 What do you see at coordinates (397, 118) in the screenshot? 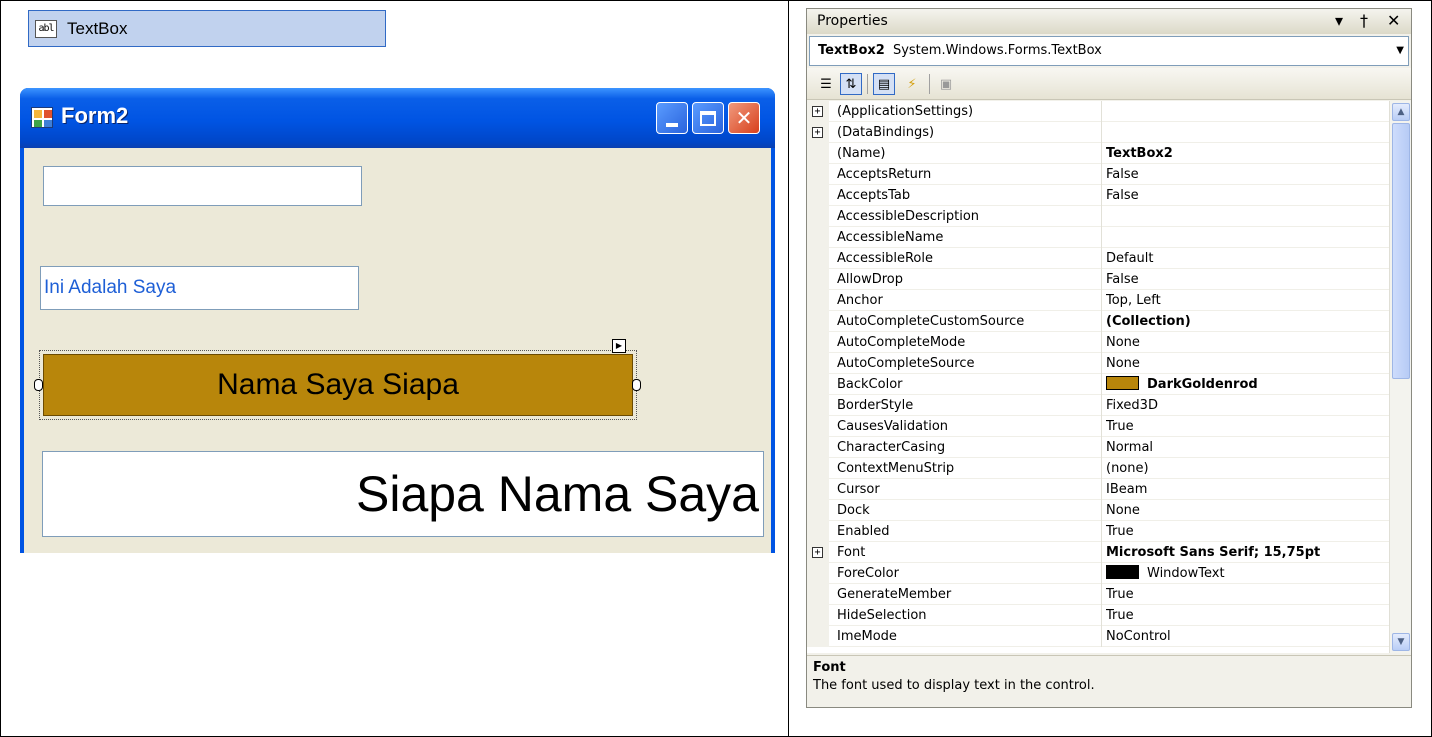
I see `form-titlebar: Form2 ✕` at bounding box center [397, 118].